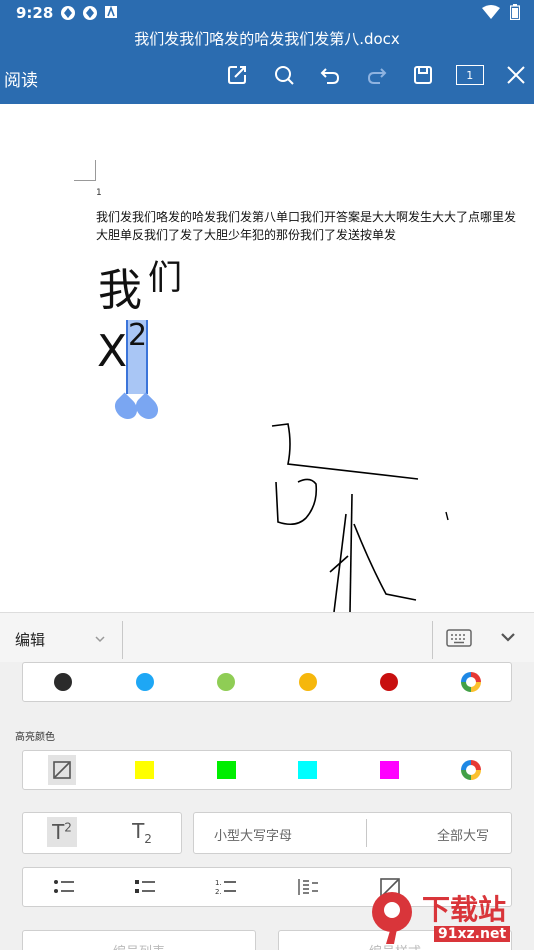 This screenshot has height=950, width=534. I want to click on superscript-icon: T2, so click(62, 832).